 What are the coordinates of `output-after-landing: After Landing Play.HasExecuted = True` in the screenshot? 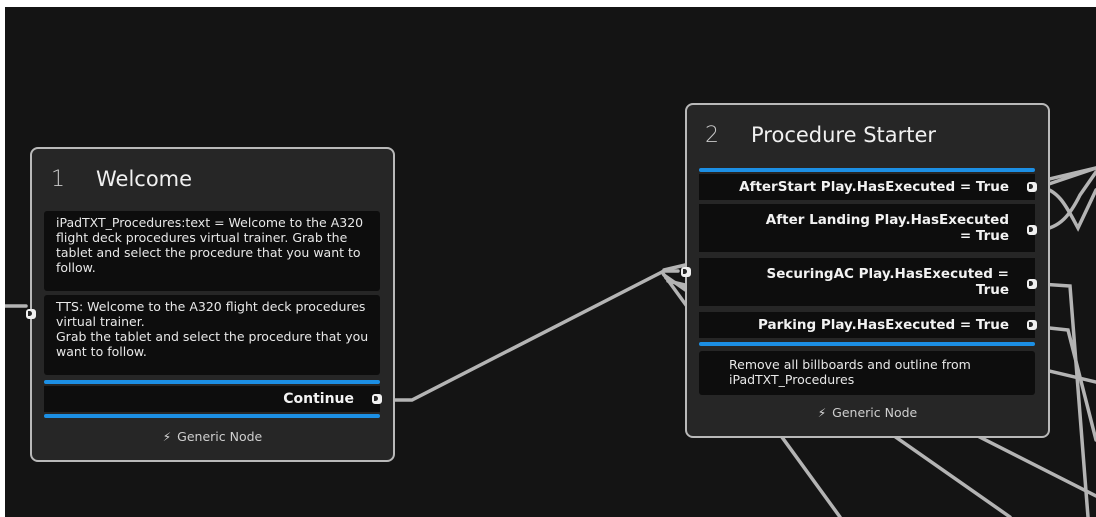 It's located at (867, 228).